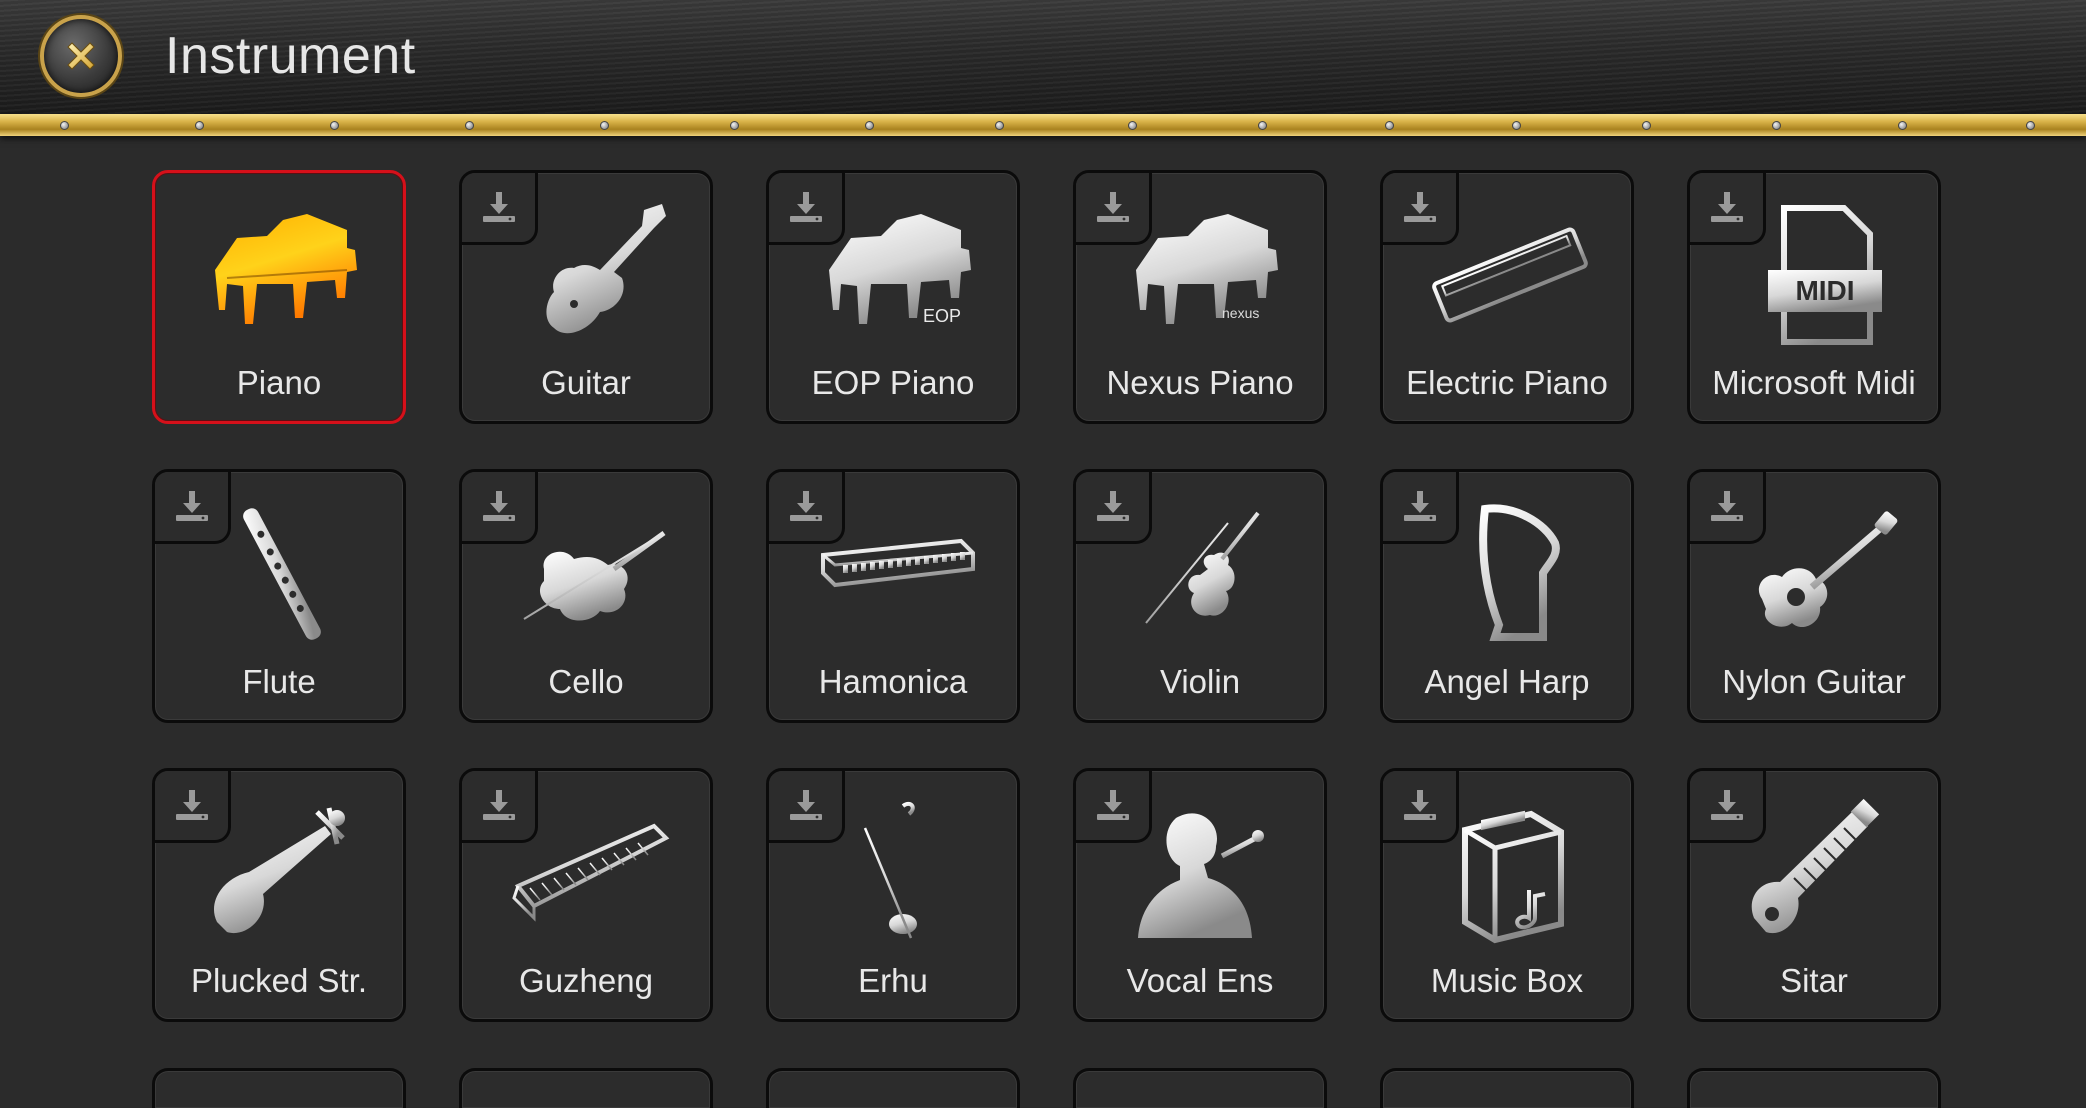 Image resolution: width=2086 pixels, height=1108 pixels. What do you see at coordinates (1200, 980) in the screenshot?
I see `instrument-label: Vocal Ens` at bounding box center [1200, 980].